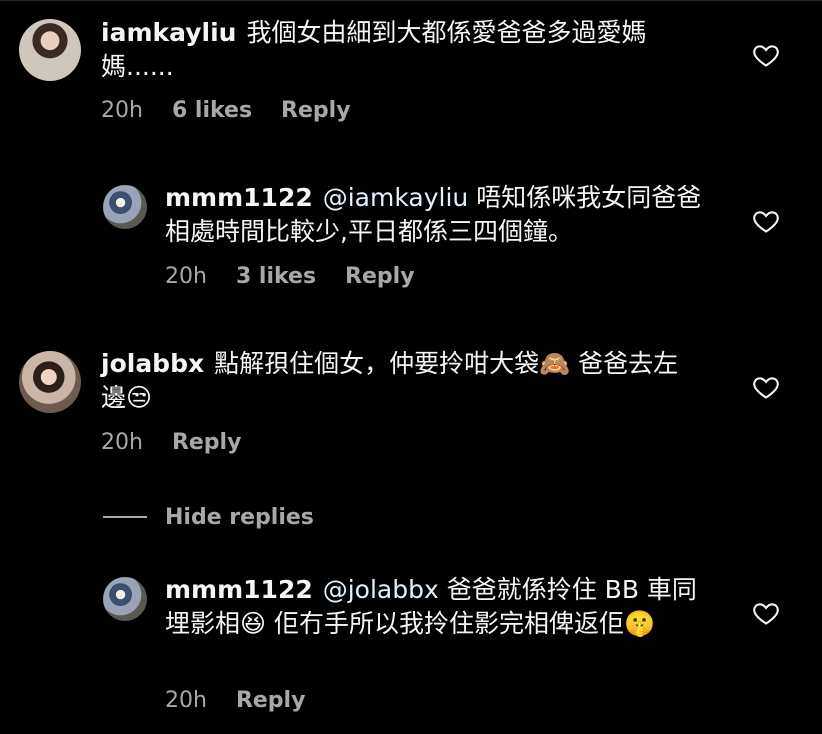 The height and width of the screenshot is (734, 822). I want to click on hide-replies-label: Hide replies, so click(239, 517).